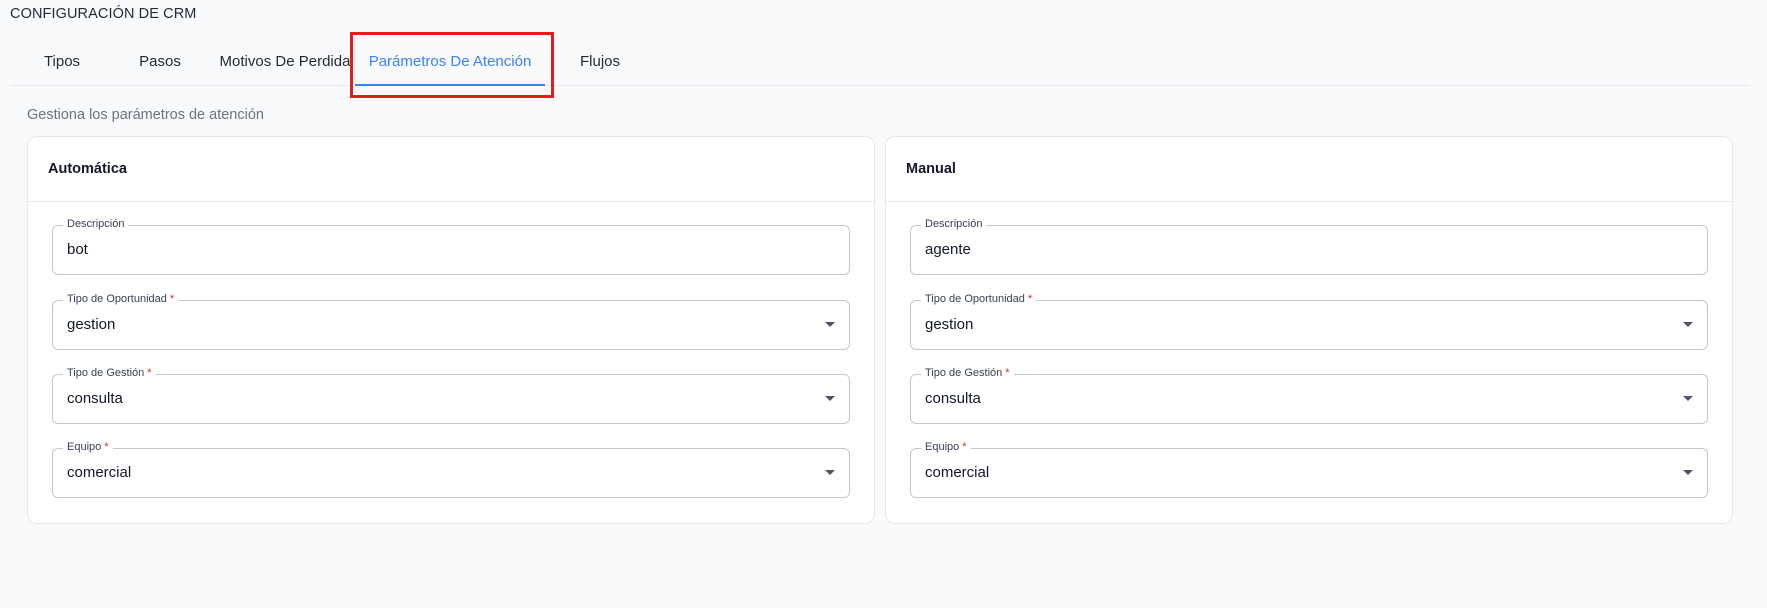 The height and width of the screenshot is (608, 1767). I want to click on page-title: CONFIGURACIÓN DE CRM, so click(103, 14).